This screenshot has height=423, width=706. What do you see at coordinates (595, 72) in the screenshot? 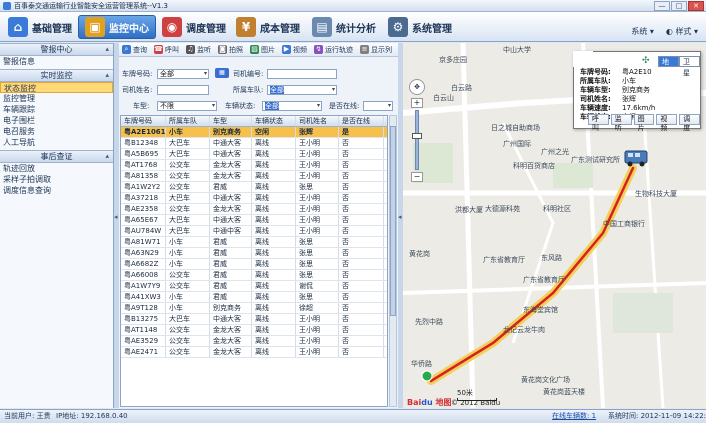
I see `popup-label: 车牌号码:` at bounding box center [595, 72].